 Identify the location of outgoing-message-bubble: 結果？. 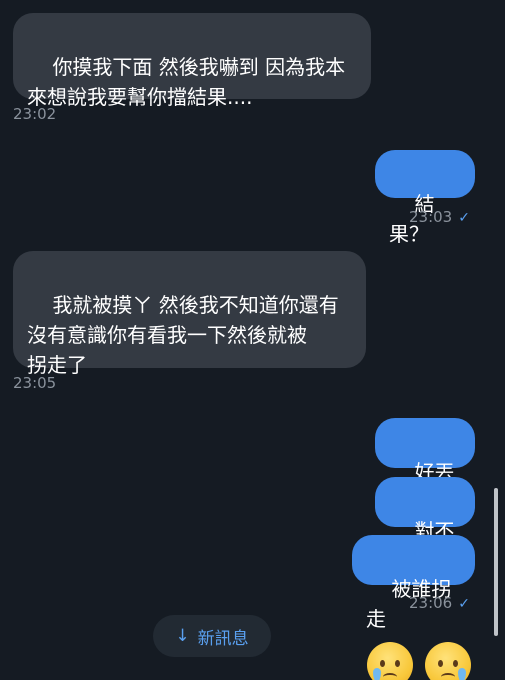
(425, 198).